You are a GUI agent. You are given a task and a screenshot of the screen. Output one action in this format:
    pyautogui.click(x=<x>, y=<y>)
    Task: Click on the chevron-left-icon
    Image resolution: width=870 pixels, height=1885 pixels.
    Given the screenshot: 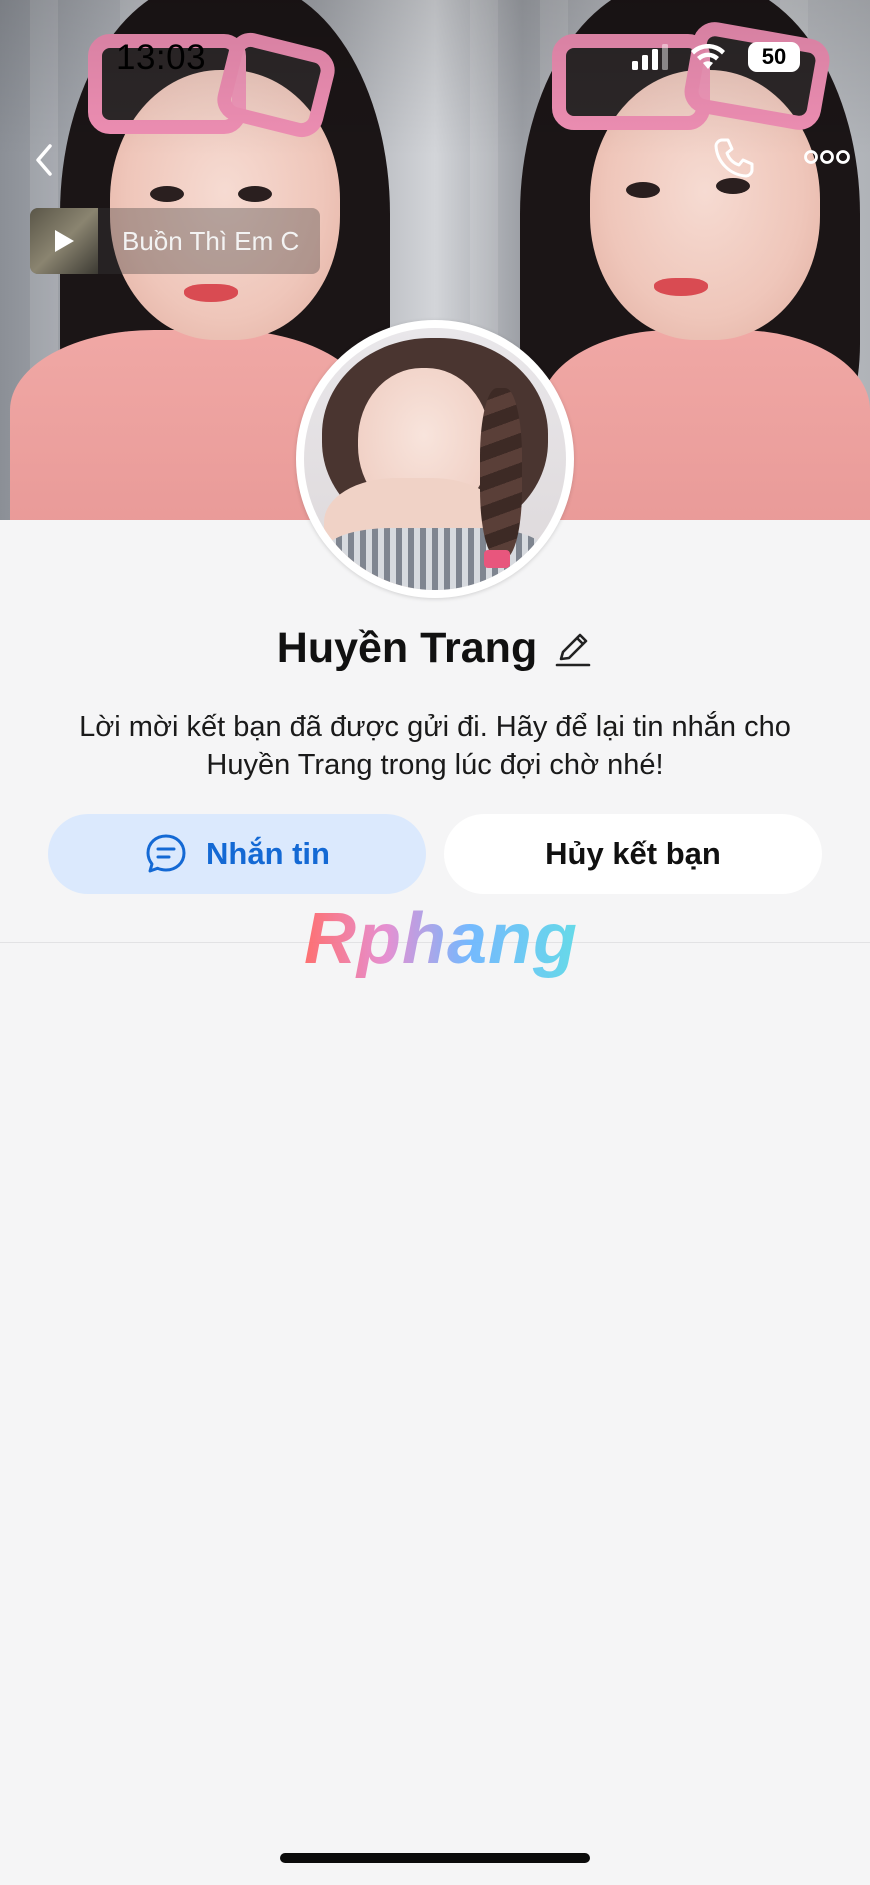 What is the action you would take?
    pyautogui.click(x=46, y=160)
    